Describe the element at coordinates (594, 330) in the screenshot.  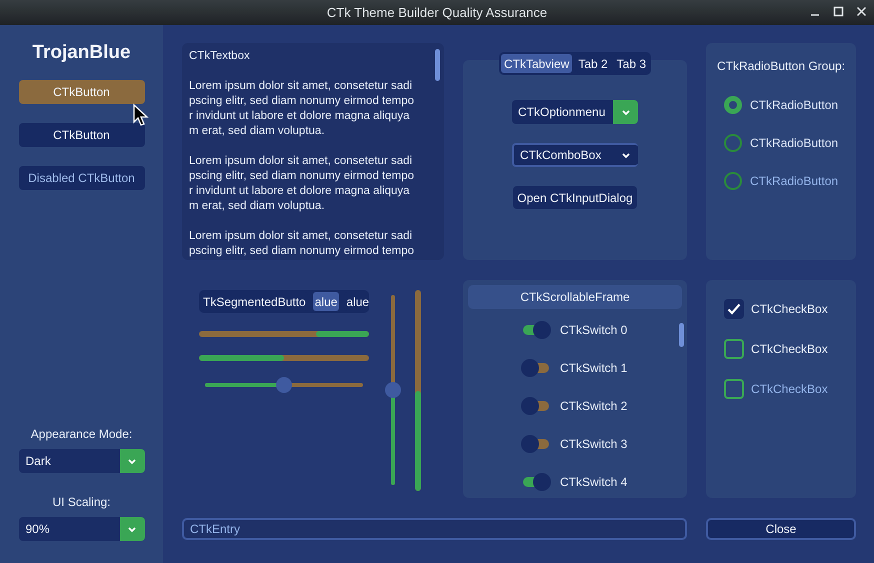
I see `switch-label: CTkSwitch 0` at that location.